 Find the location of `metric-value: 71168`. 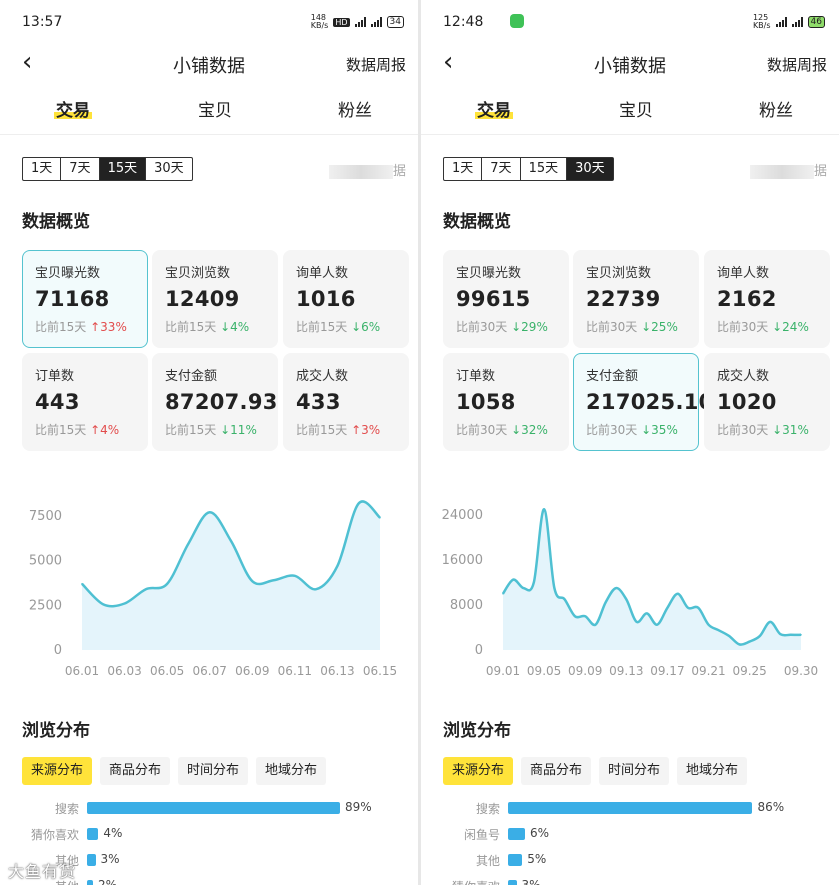

metric-value: 71168 is located at coordinates (72, 299).